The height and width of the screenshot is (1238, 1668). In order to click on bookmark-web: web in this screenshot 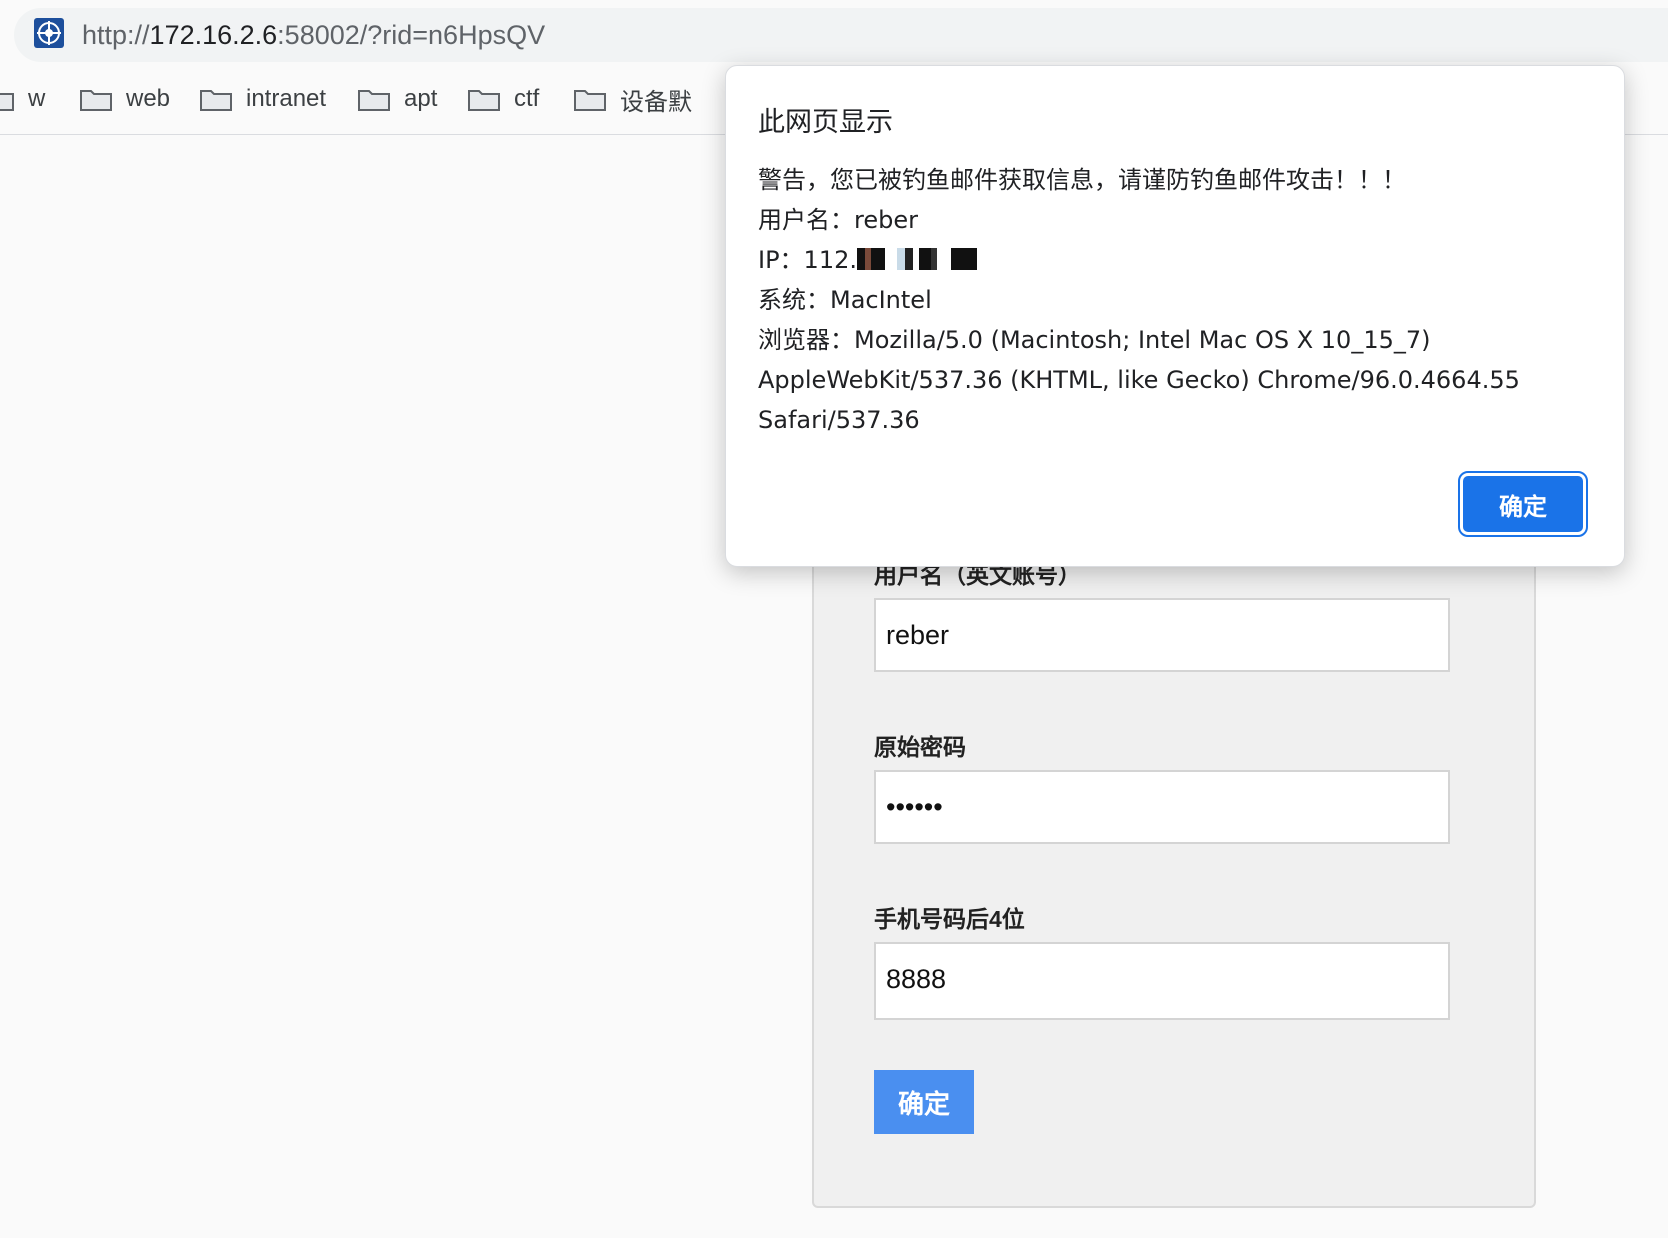, I will do `click(125, 99)`.